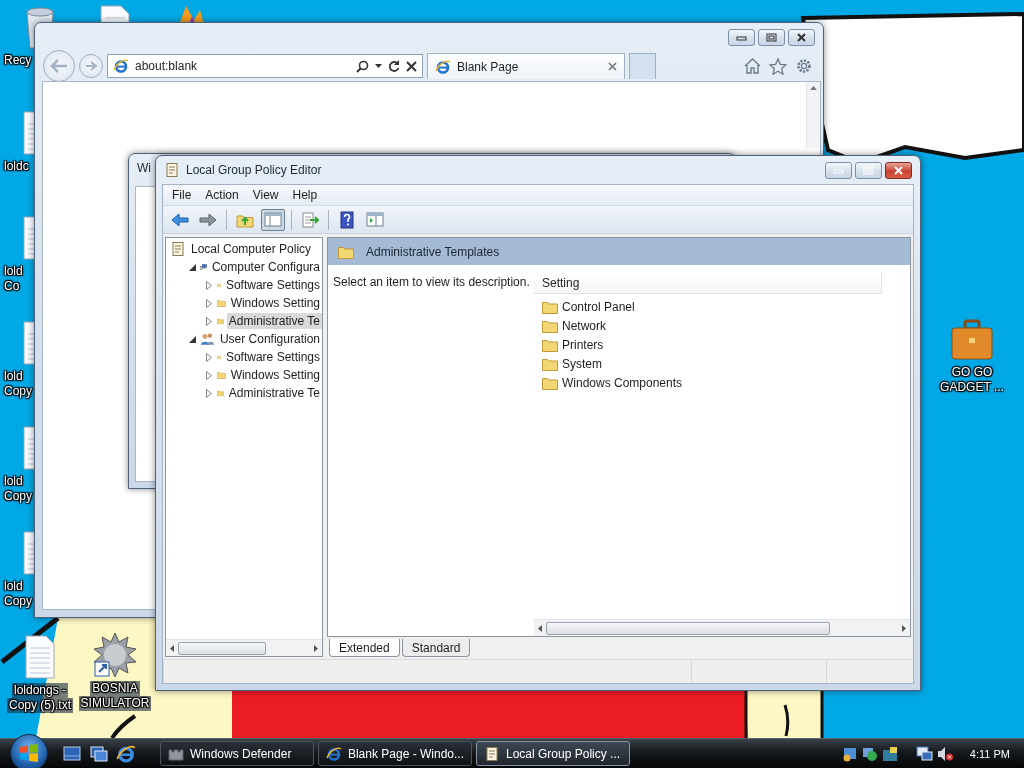 The image size is (1024, 768). I want to click on browser-tab: Blank Page, so click(526, 66).